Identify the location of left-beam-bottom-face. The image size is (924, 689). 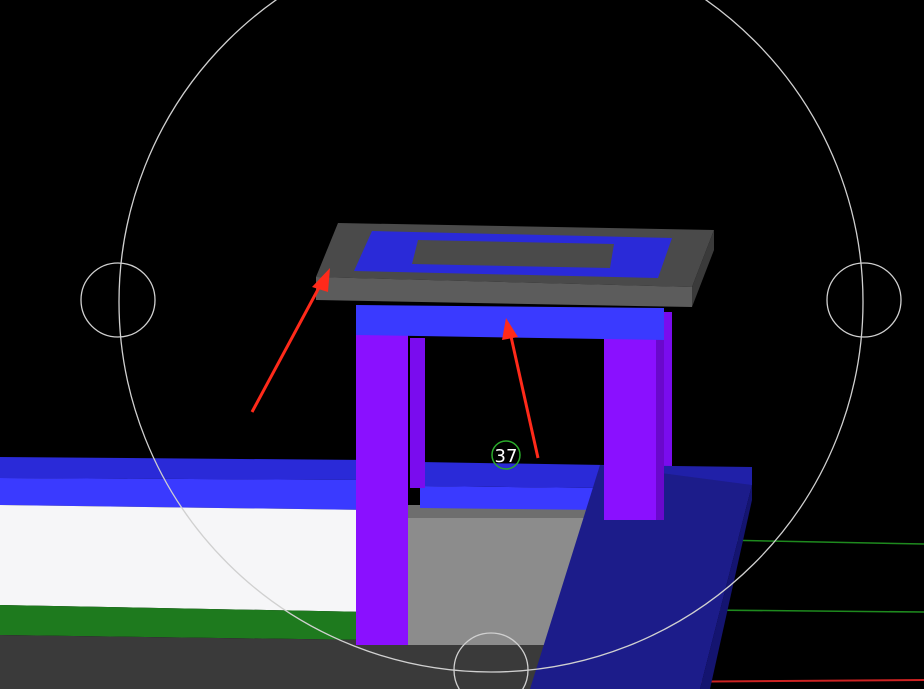
(185, 662).